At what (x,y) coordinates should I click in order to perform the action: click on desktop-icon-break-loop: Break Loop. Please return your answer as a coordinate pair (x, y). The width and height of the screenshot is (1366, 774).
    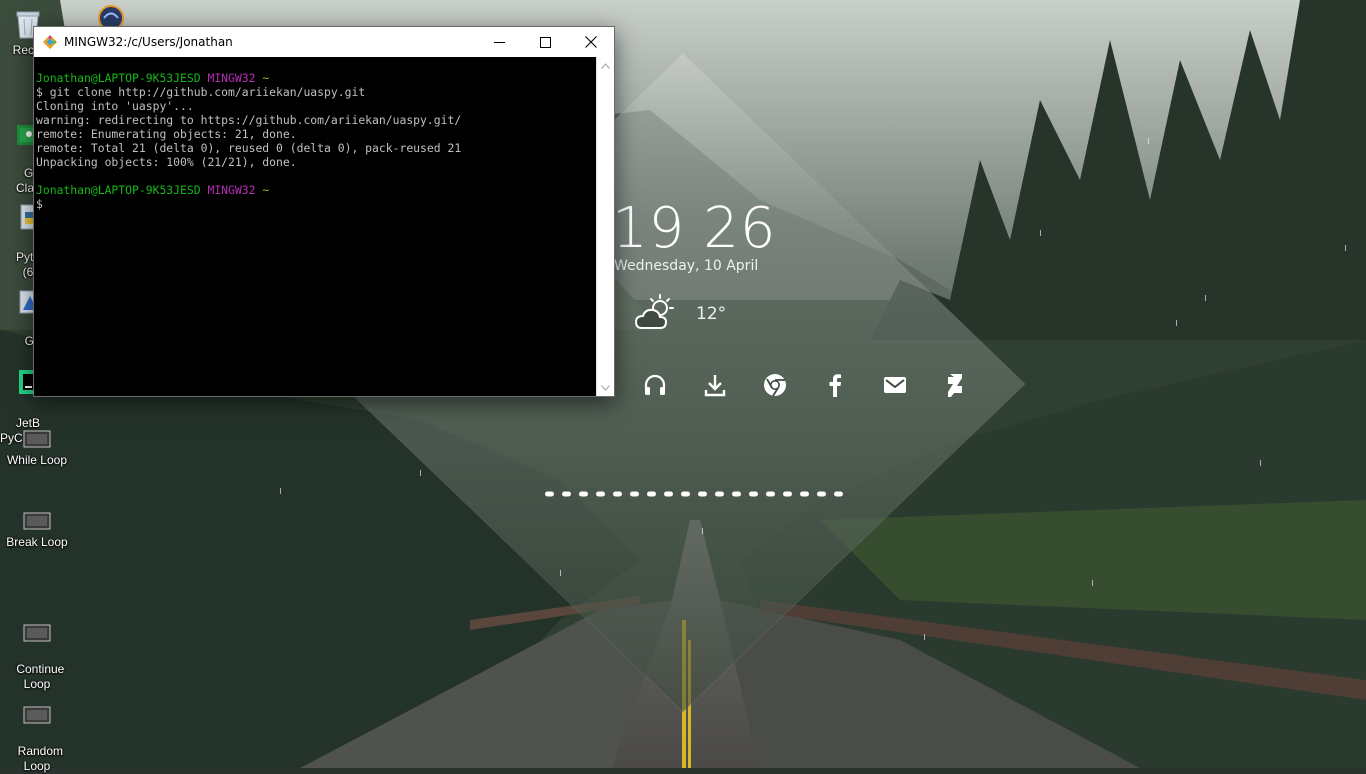
    Looking at the image, I should click on (37, 530).